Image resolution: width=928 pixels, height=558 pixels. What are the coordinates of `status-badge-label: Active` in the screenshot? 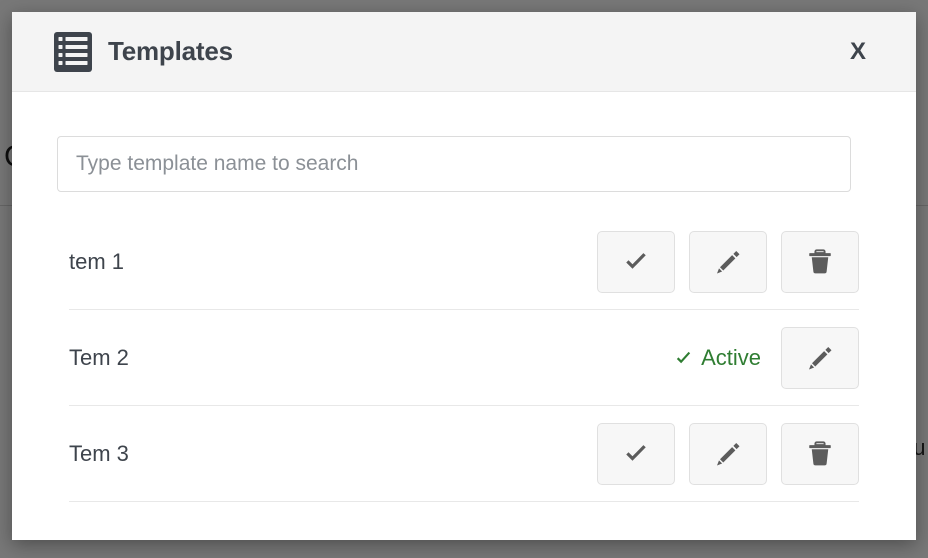 It's located at (731, 357).